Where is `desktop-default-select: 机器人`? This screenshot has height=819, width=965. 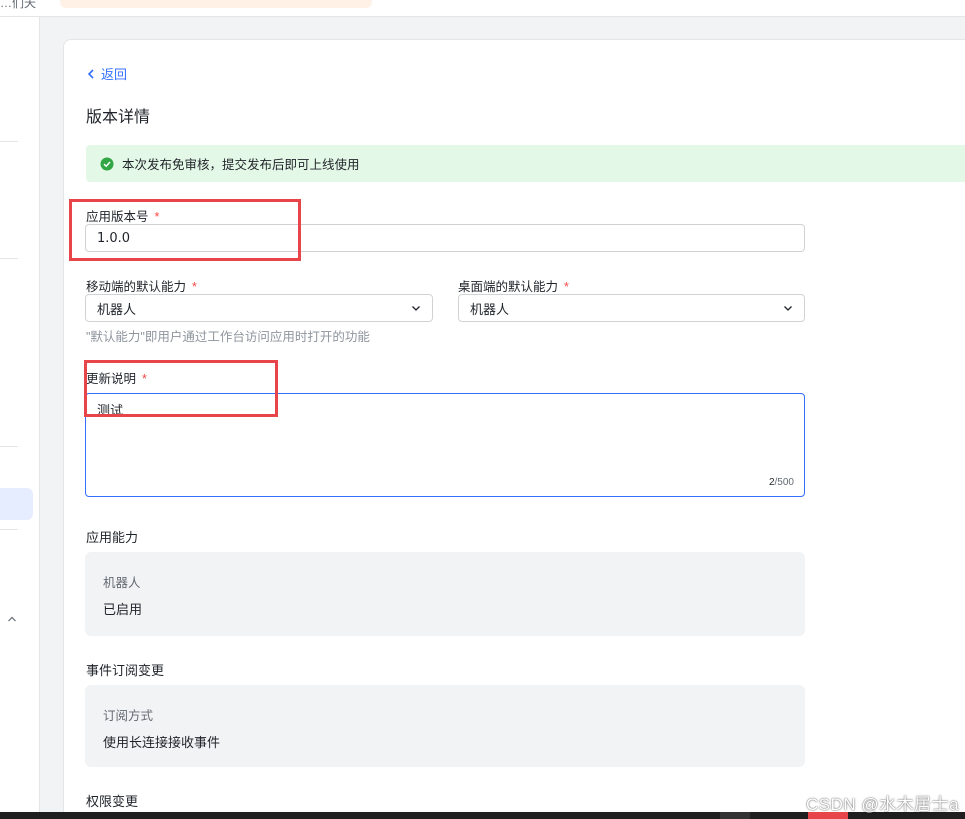
desktop-default-select: 机器人 is located at coordinates (631, 308).